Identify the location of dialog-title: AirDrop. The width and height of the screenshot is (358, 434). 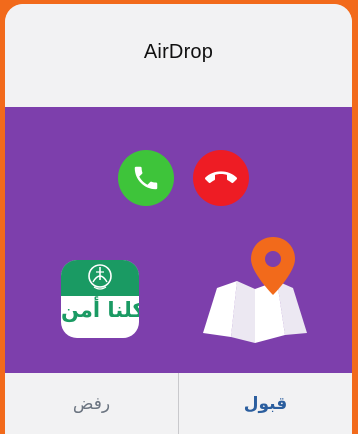
(178, 52).